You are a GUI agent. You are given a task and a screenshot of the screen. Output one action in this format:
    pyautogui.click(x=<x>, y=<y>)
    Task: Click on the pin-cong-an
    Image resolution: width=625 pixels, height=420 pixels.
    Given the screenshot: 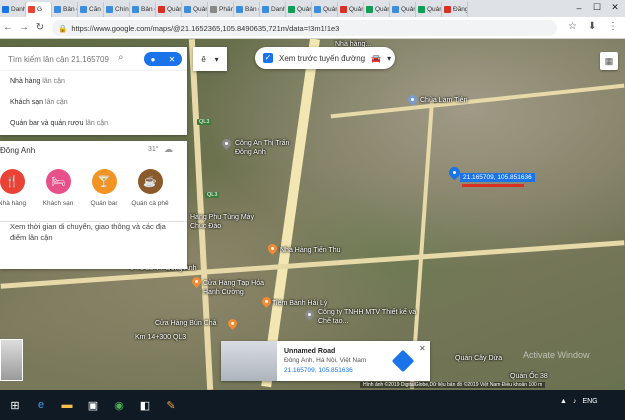 What is the action you would take?
    pyautogui.click(x=226, y=143)
    